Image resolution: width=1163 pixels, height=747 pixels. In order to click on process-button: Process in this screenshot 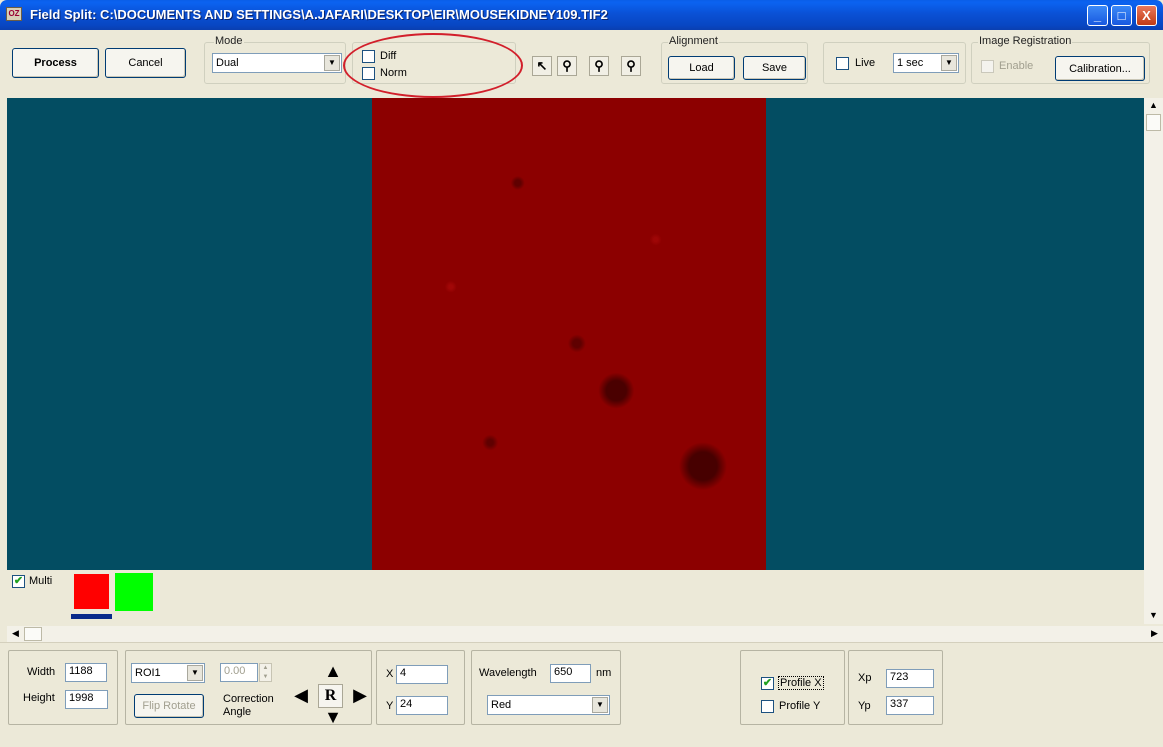, I will do `click(55, 63)`.